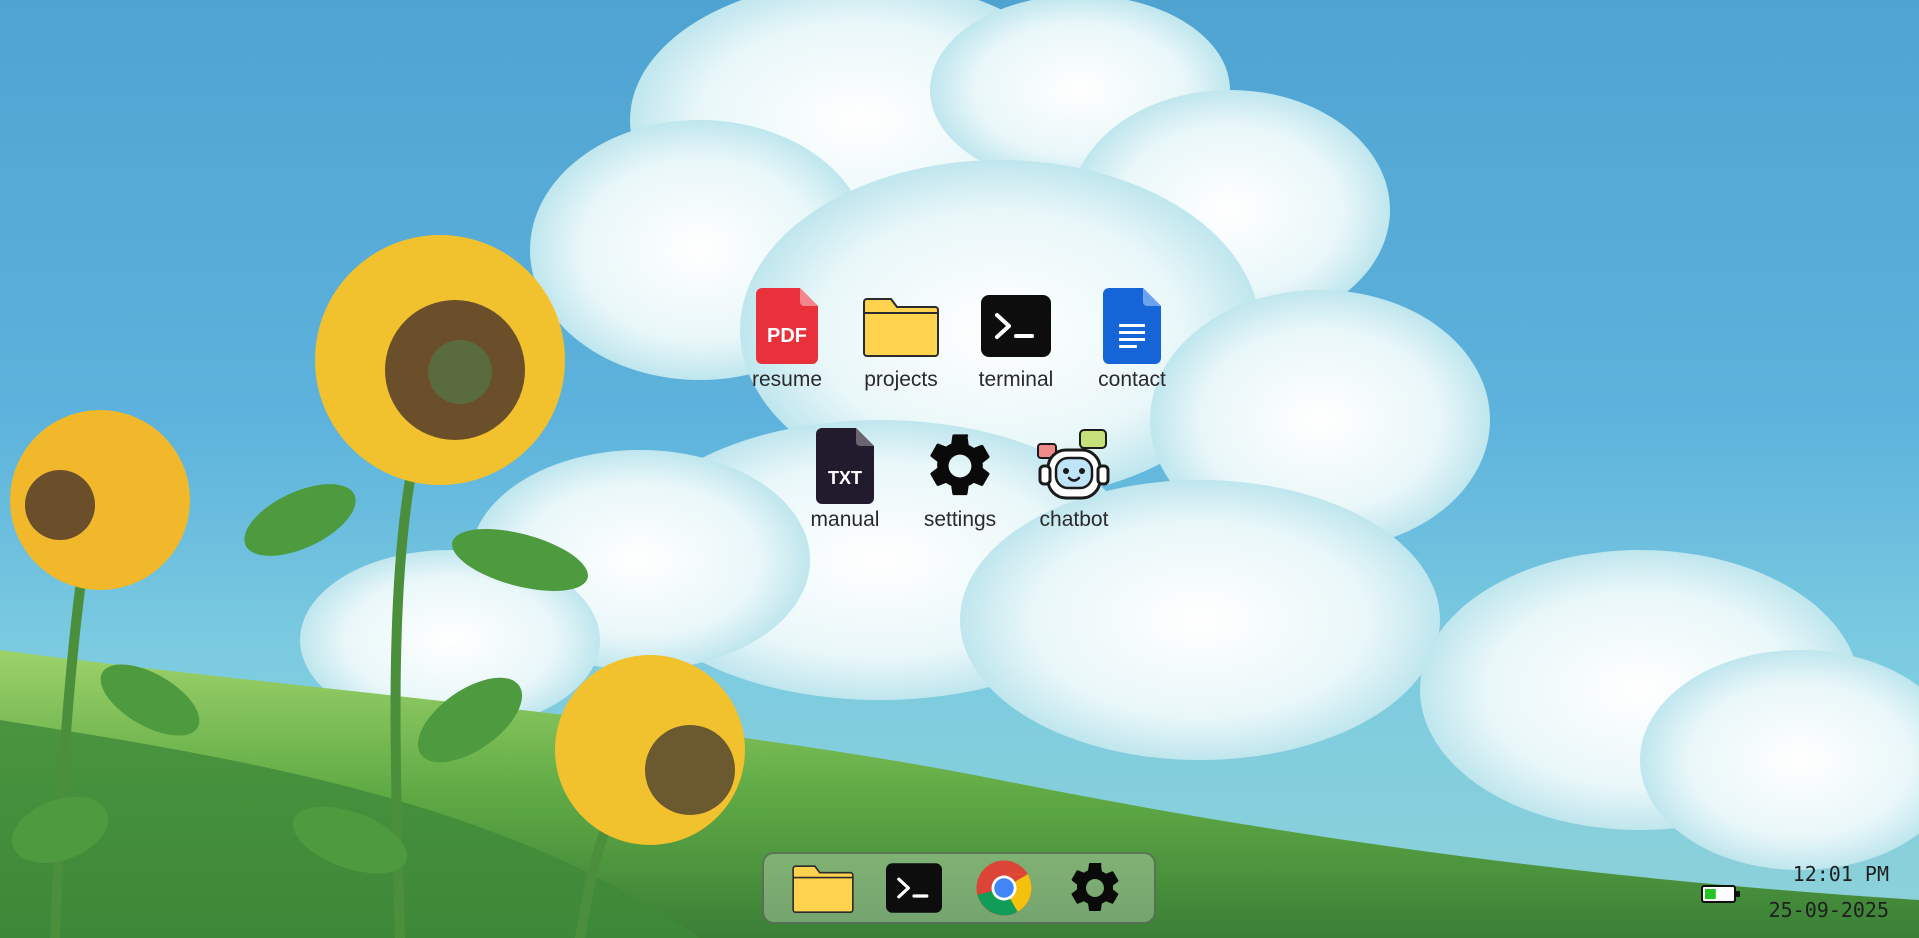 The height and width of the screenshot is (938, 1919). I want to click on desktop-icon-label: projects, so click(901, 379).